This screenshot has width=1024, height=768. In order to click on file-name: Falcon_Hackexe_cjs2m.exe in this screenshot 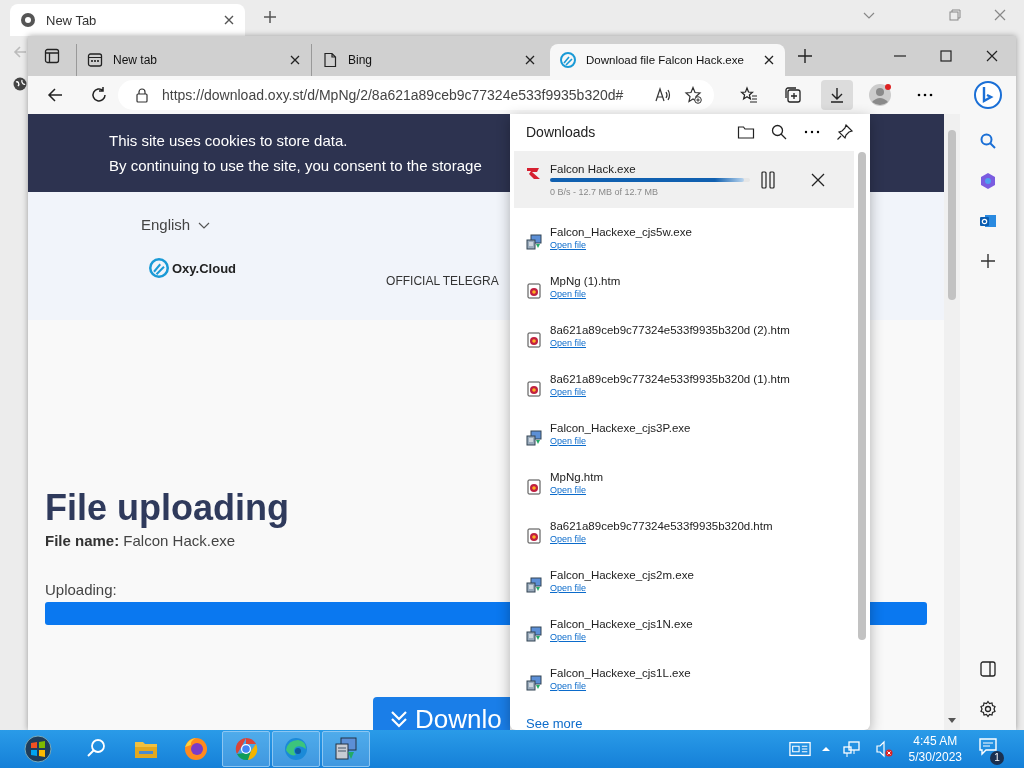, I will do `click(622, 575)`.